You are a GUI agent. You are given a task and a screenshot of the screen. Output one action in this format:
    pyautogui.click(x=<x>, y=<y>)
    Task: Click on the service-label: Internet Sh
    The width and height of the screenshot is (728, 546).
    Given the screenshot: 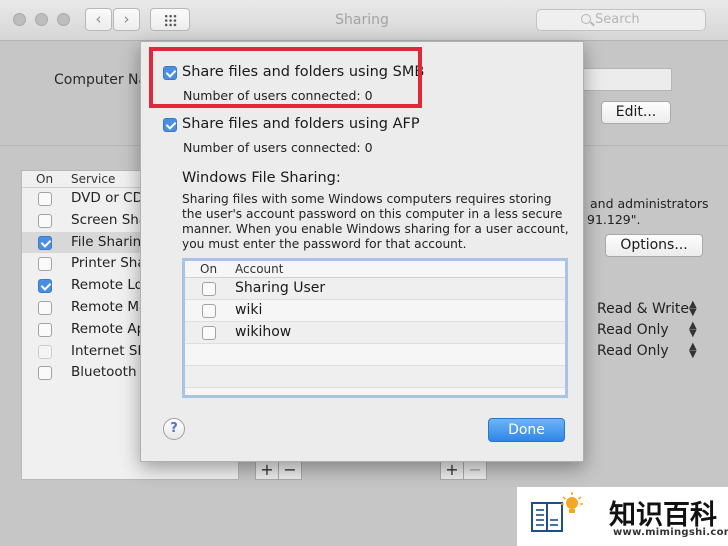 What is the action you would take?
    pyautogui.click(x=109, y=350)
    